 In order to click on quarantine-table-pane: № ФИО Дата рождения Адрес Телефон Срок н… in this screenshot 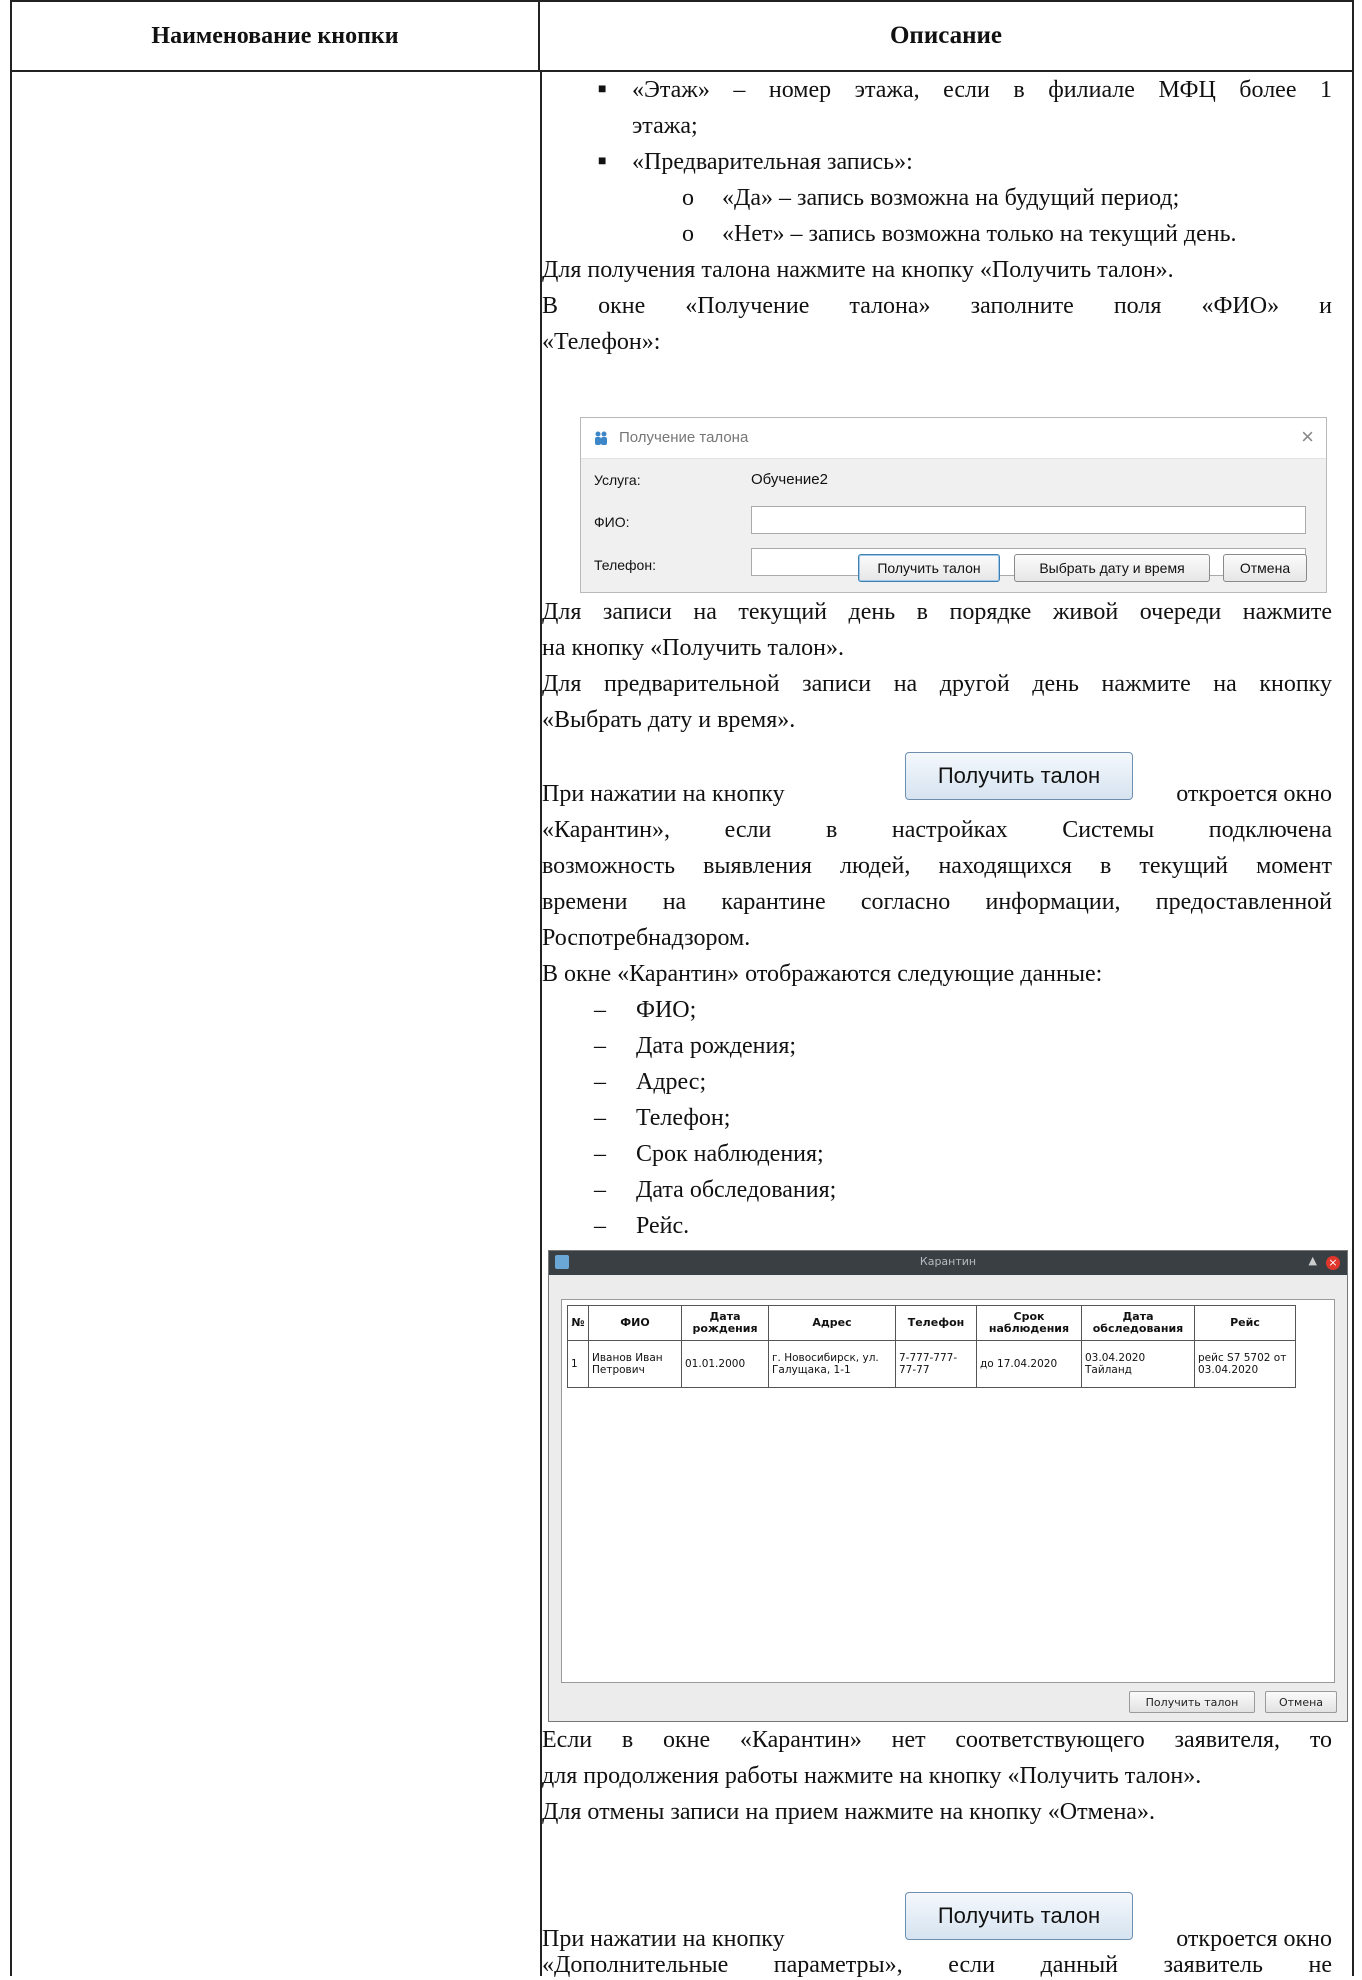, I will do `click(948, 1491)`.